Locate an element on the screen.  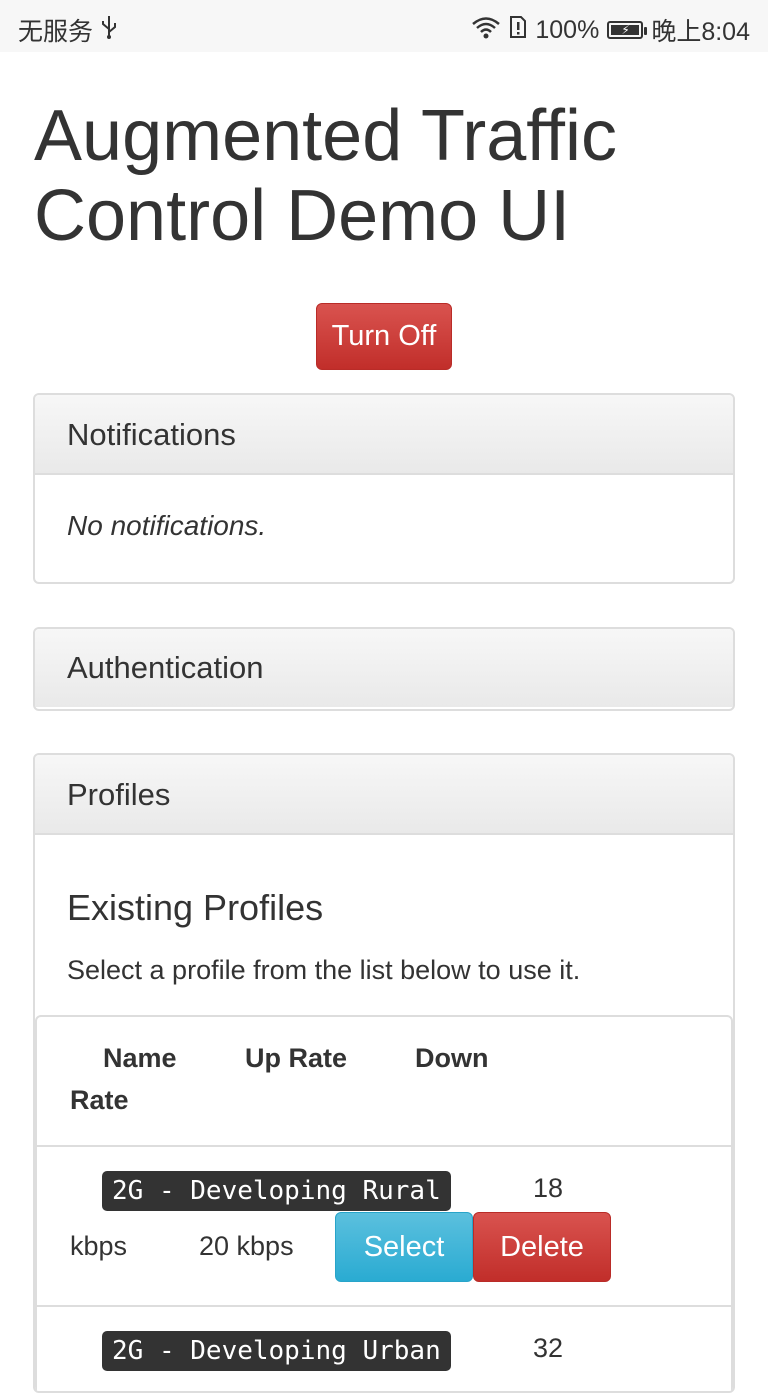
column-header-name: Name is located at coordinates (140, 1058).